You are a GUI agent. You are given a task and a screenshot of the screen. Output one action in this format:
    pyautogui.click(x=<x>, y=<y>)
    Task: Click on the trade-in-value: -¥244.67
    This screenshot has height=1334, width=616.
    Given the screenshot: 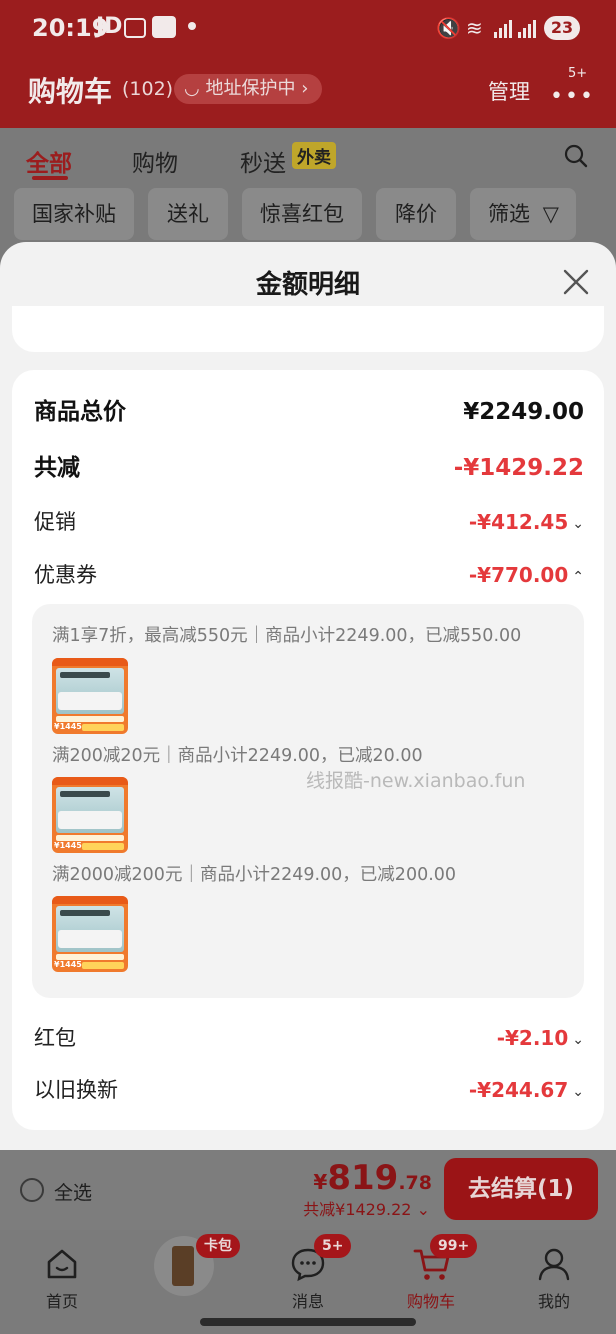 What is the action you would take?
    pyautogui.click(x=518, y=1090)
    